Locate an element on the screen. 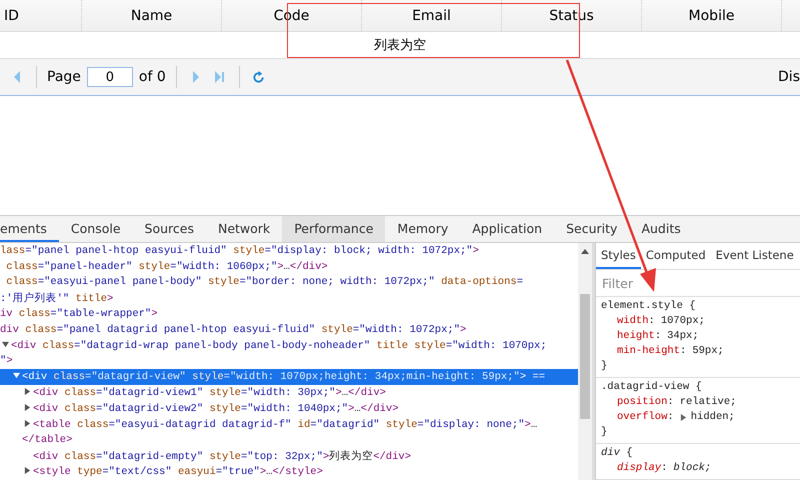 Image resolution: width=800 pixels, height=480 pixels. dom-node-line: <div class="datagrid-empty" style="top: 32px;">列表为空</div> is located at coordinates (289, 456).